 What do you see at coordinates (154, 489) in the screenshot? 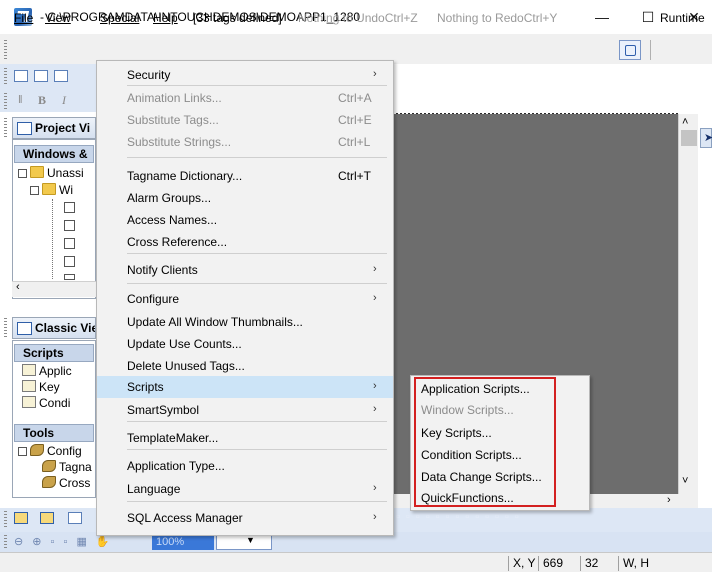
I see `menu-item-label: Language` at bounding box center [154, 489].